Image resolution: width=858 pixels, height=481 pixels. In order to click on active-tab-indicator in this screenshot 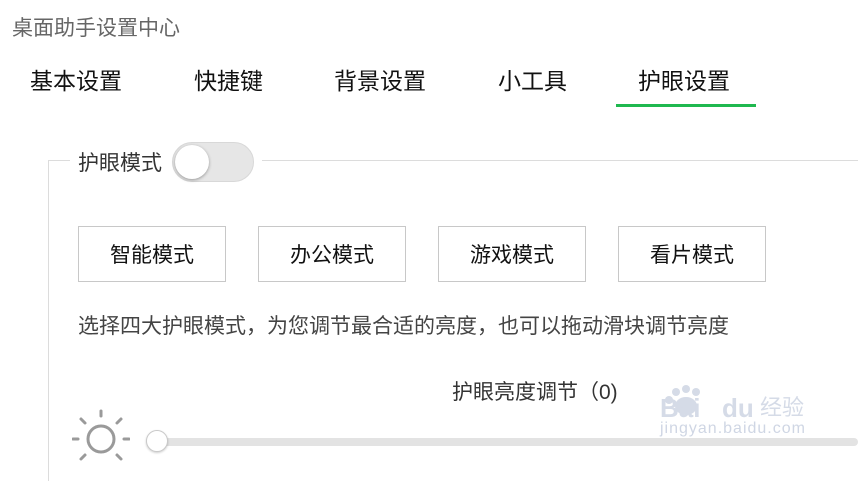, I will do `click(686, 105)`.